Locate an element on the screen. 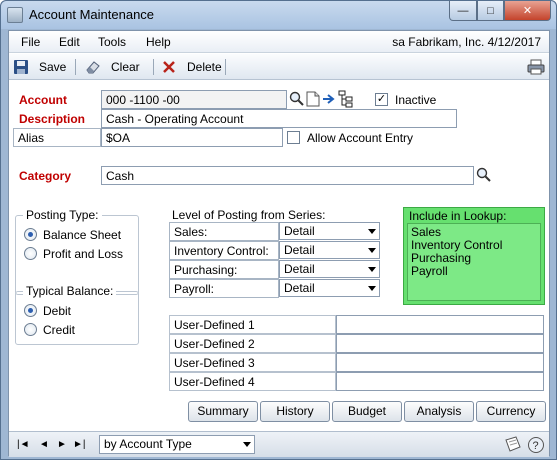  budget-button: Budget is located at coordinates (367, 411).